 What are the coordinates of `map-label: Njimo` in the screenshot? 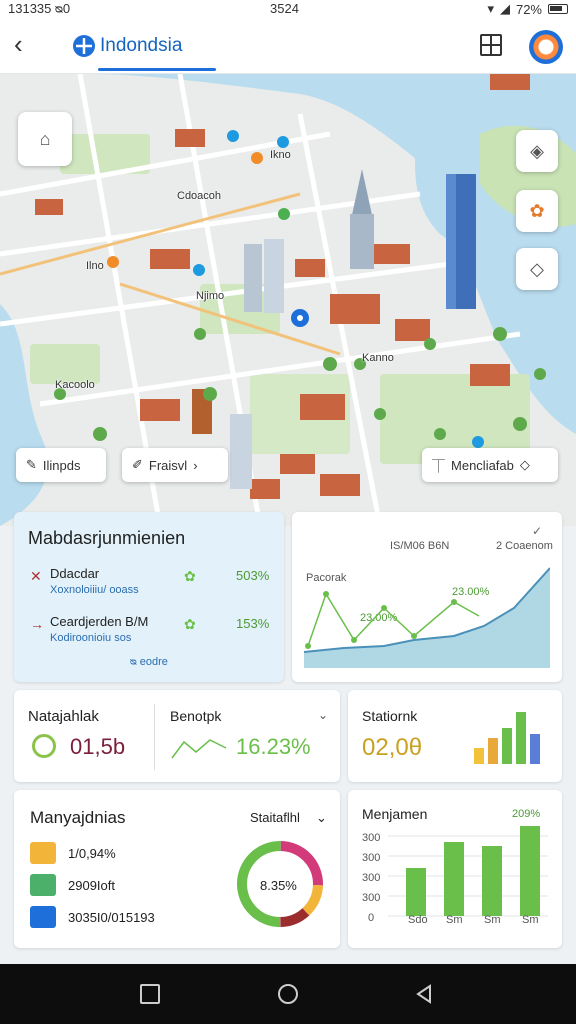 It's located at (210, 296).